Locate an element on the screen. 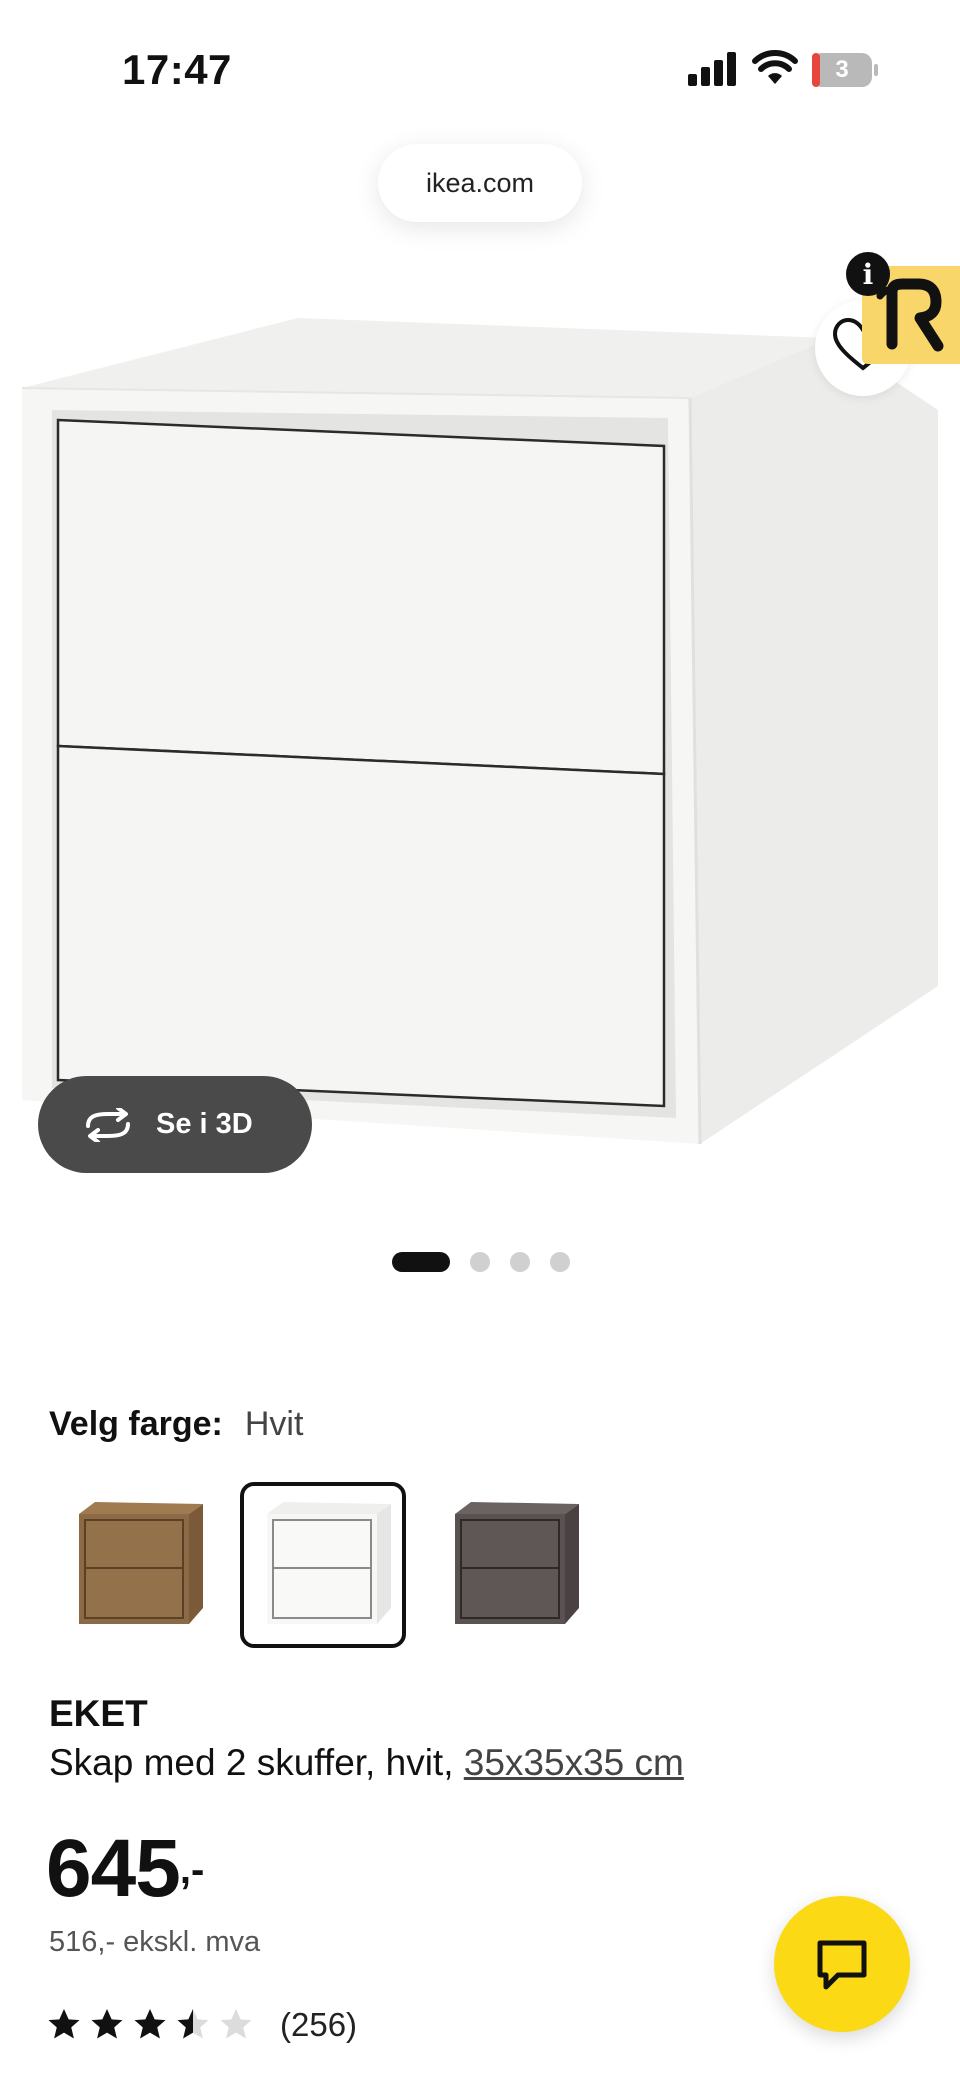  color-swatch-white-selected is located at coordinates (323, 1565).